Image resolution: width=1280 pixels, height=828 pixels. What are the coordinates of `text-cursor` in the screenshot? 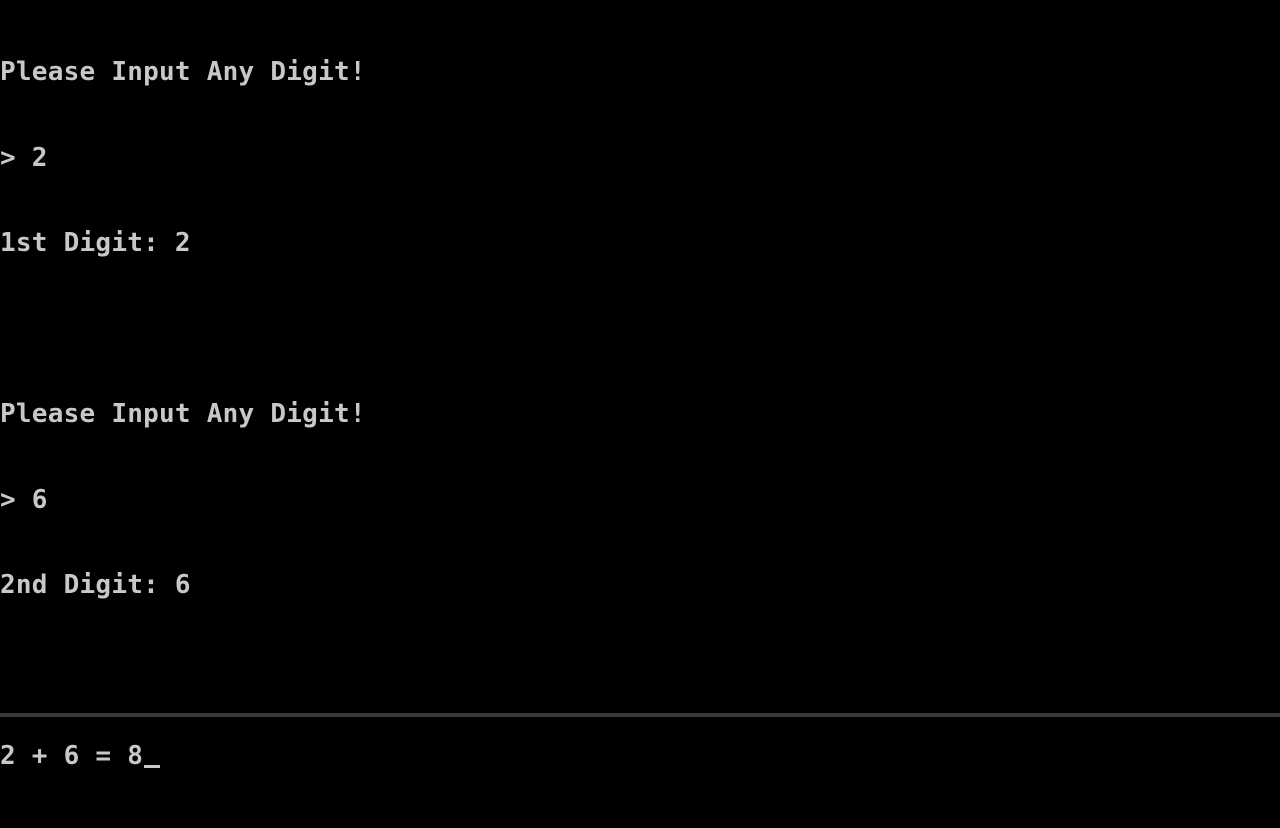 It's located at (152, 766).